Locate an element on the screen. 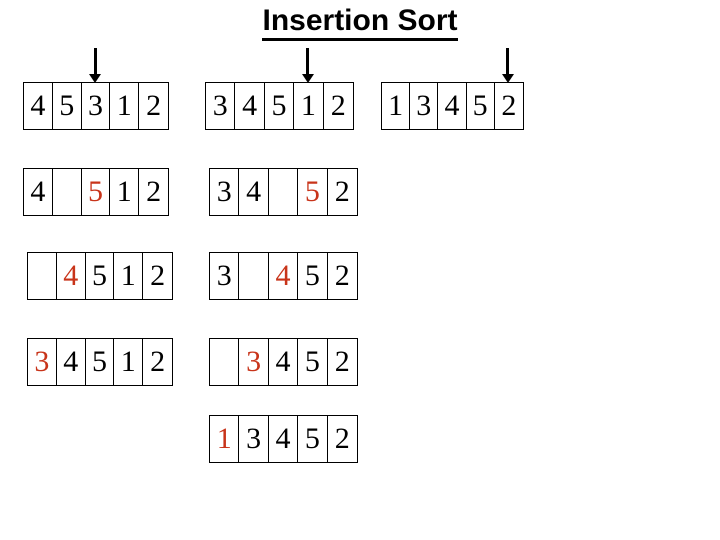 Image resolution: width=720 pixels, height=540 pixels. page-title-text: Insertion Sort is located at coordinates (360, 22).